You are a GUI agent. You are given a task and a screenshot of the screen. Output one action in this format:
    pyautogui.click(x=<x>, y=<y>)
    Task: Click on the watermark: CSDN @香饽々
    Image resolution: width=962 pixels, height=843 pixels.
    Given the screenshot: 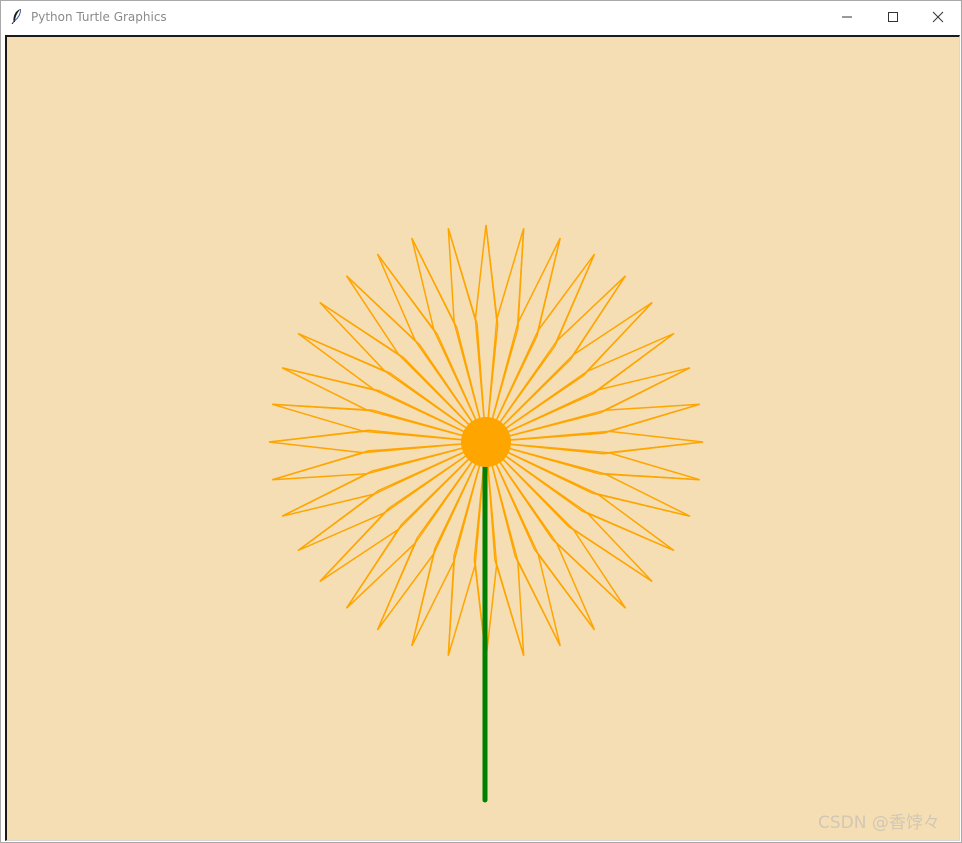 What is the action you would take?
    pyautogui.click(x=879, y=823)
    